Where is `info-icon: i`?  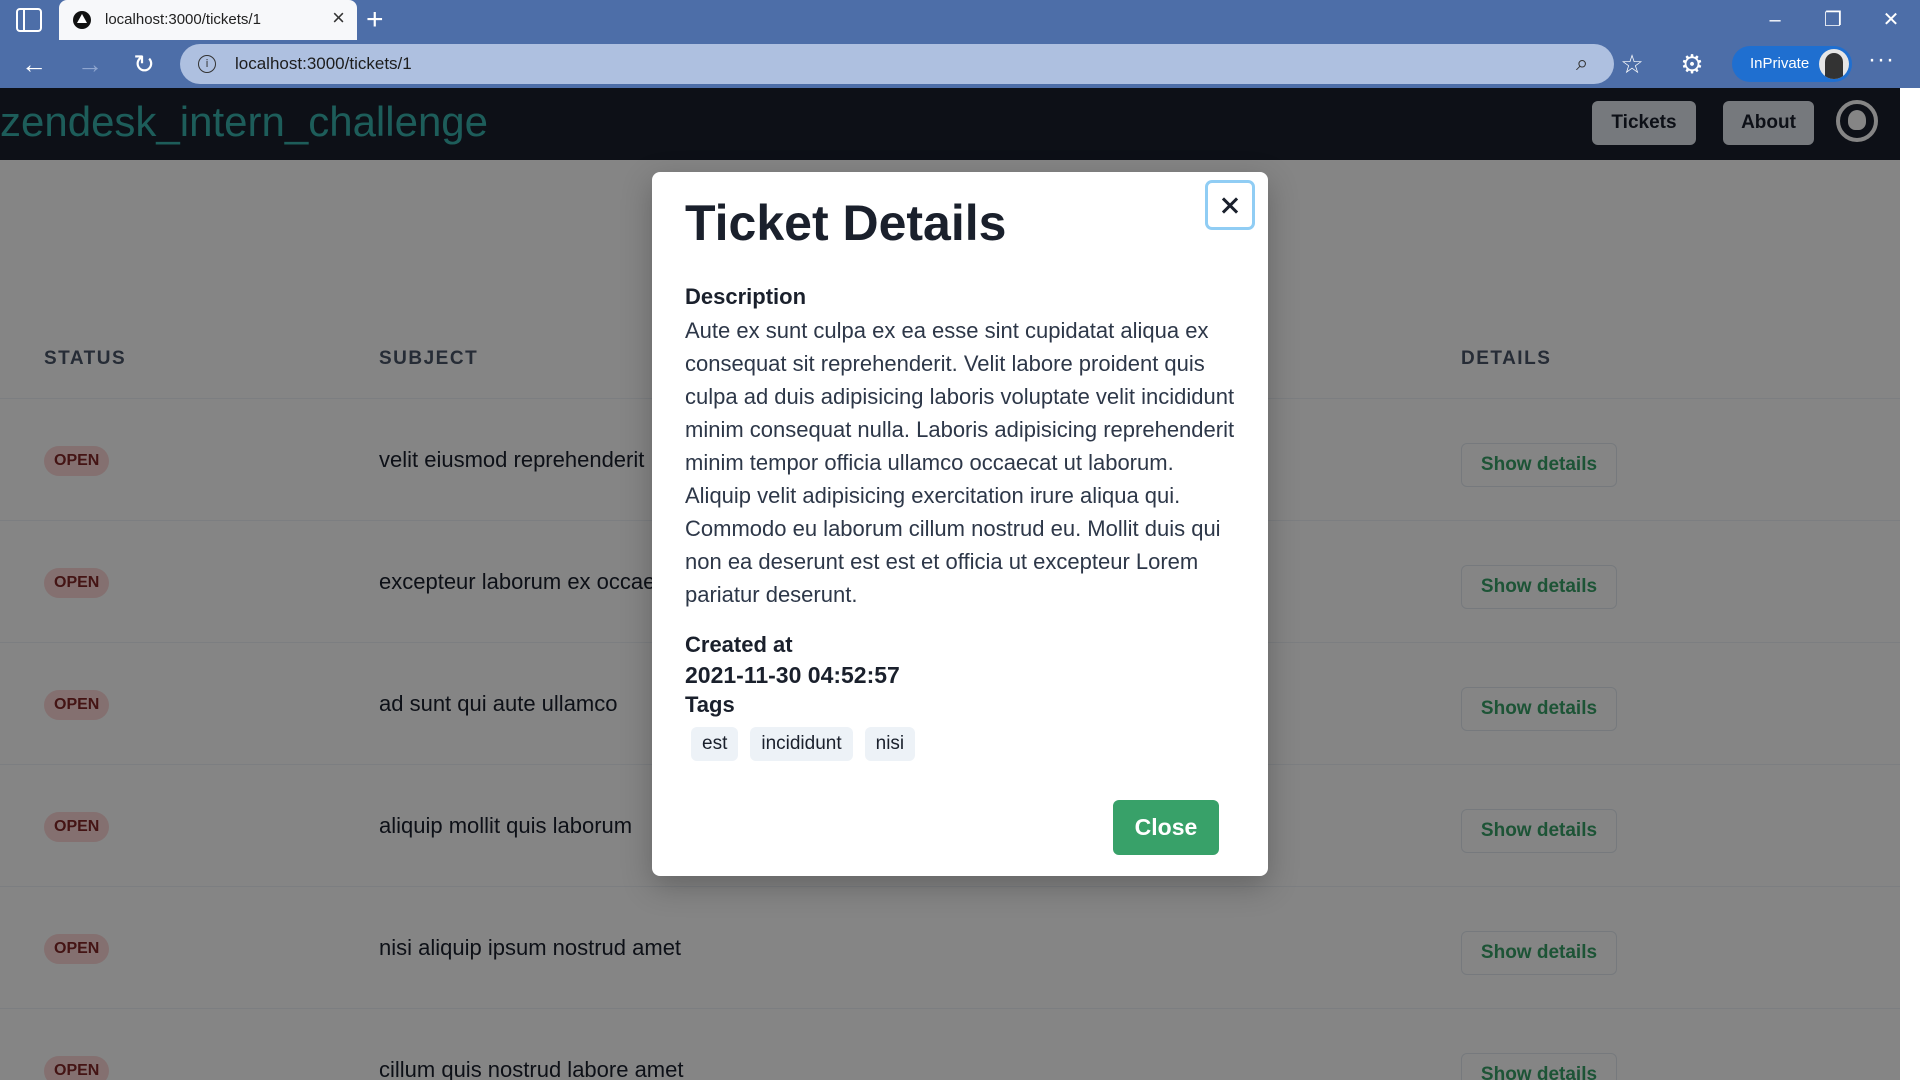 info-icon: i is located at coordinates (207, 64).